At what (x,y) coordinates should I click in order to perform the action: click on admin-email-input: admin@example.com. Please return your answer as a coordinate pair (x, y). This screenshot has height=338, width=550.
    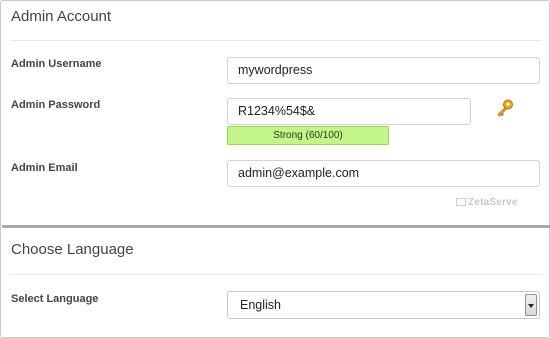
    Looking at the image, I should click on (383, 173).